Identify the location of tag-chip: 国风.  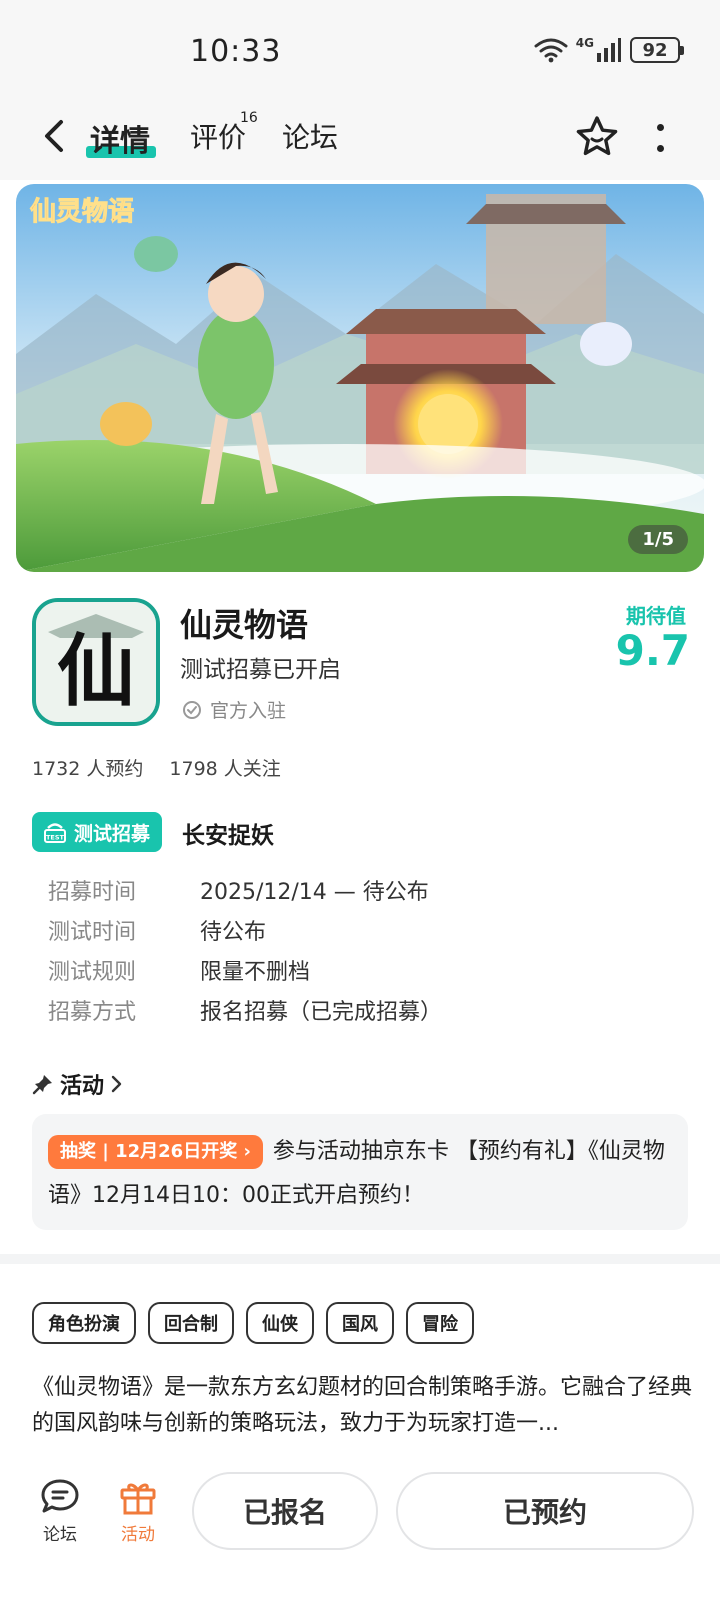
(360, 1323).